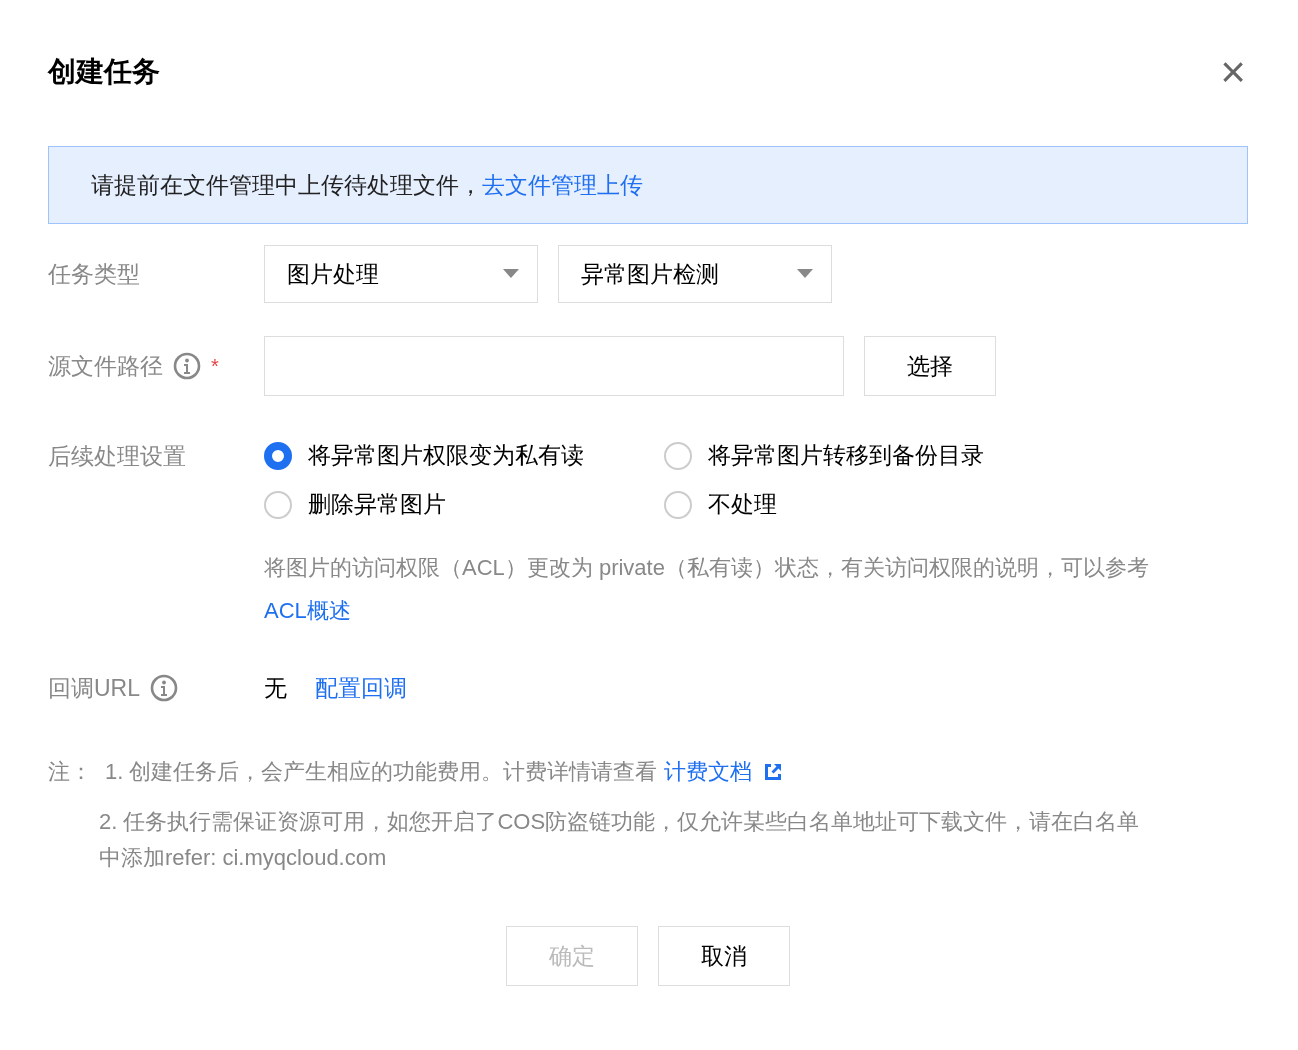 The width and height of the screenshot is (1298, 1050). Describe the element at coordinates (286, 185) in the screenshot. I see `notice-text: 请提前在文件管理中上传待处理文件，` at that location.